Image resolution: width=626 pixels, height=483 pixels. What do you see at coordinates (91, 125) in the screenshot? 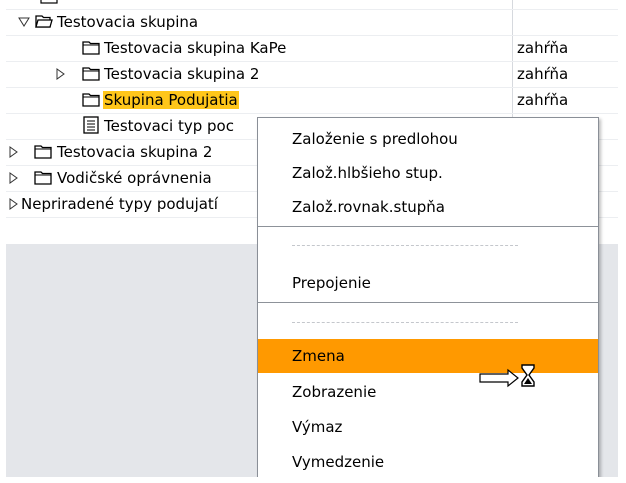
I see `document-icon` at bounding box center [91, 125].